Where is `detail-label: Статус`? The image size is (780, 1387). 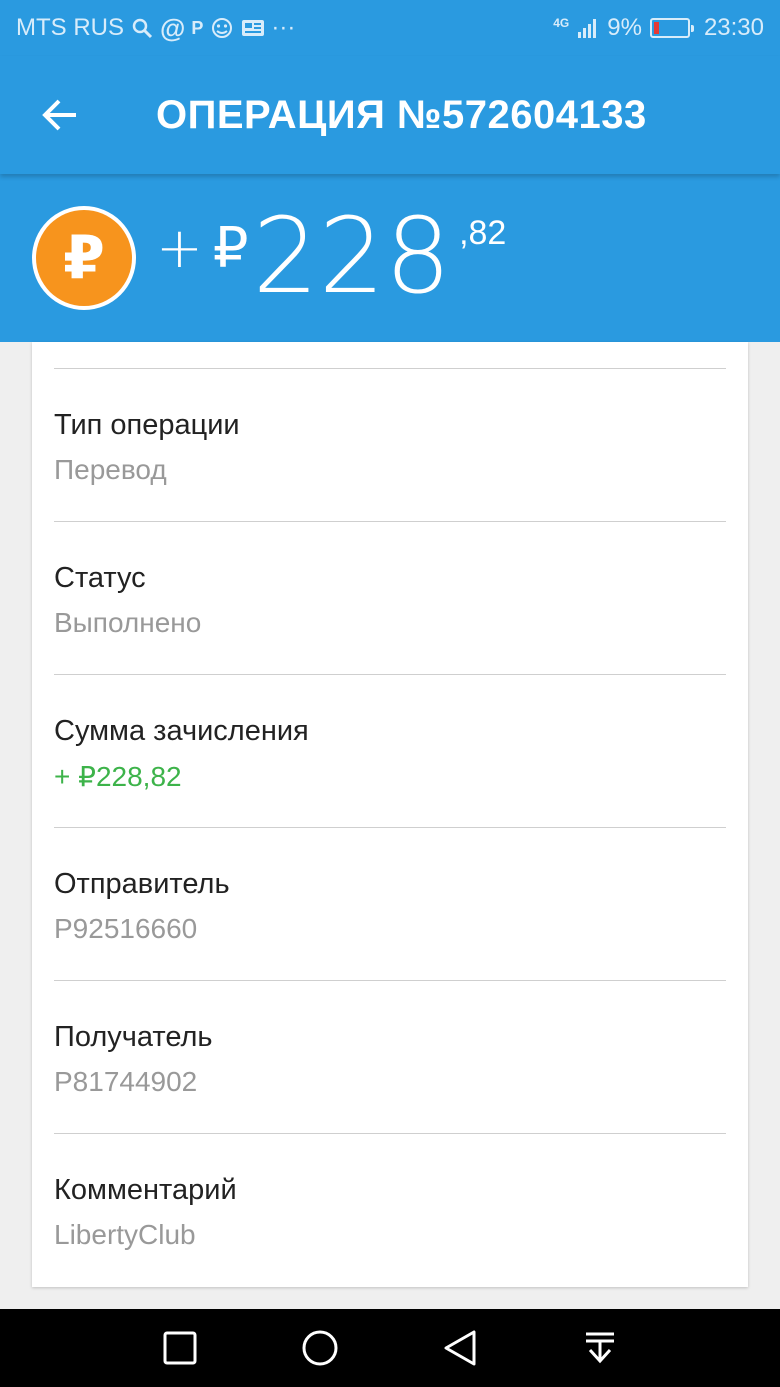
detail-label: Статус is located at coordinates (100, 578).